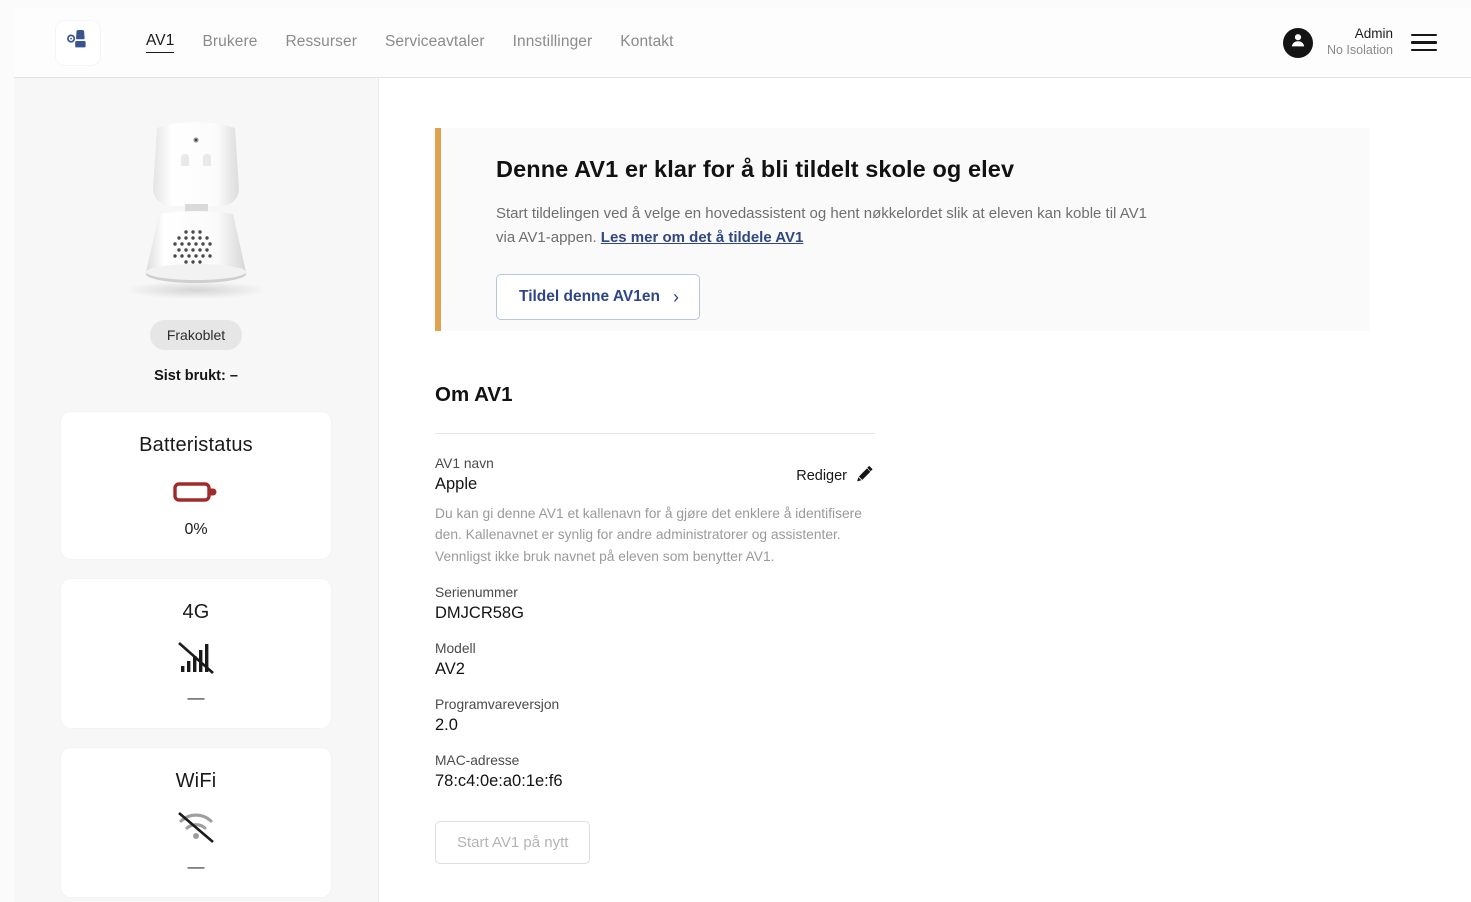 The width and height of the screenshot is (1471, 902). What do you see at coordinates (646, 43) in the screenshot?
I see `nav-item-kontakt: Kontakt` at bounding box center [646, 43].